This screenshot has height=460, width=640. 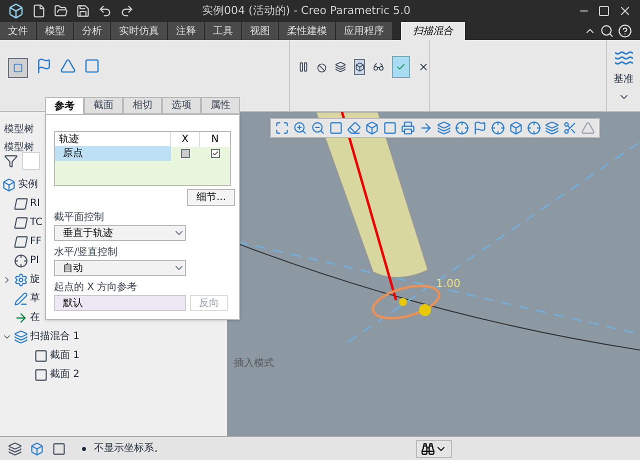 What do you see at coordinates (18, 31) in the screenshot?
I see `ribbon-tab: 文件` at bounding box center [18, 31].